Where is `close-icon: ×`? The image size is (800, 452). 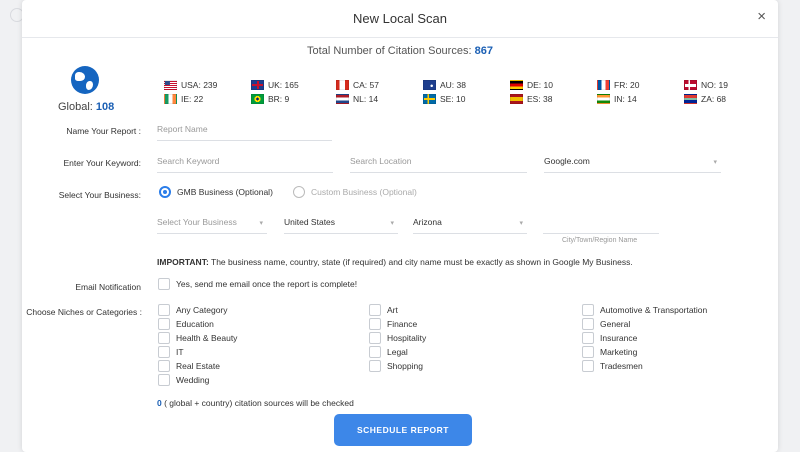 close-icon: × is located at coordinates (761, 16).